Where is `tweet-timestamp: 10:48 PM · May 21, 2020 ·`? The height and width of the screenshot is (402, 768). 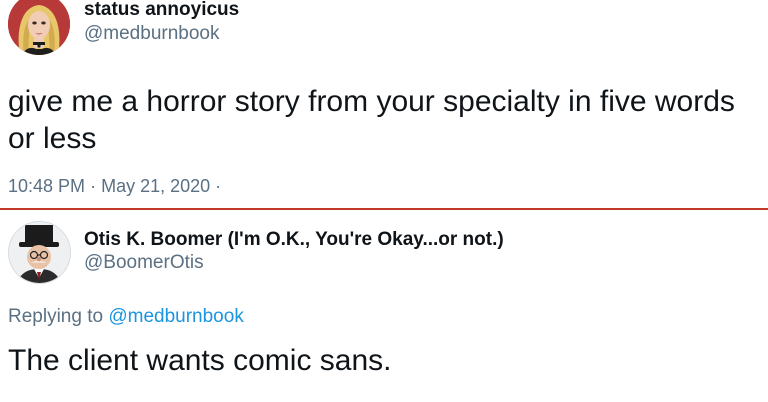 tweet-timestamp: 10:48 PM · May 21, 2020 · is located at coordinates (114, 186).